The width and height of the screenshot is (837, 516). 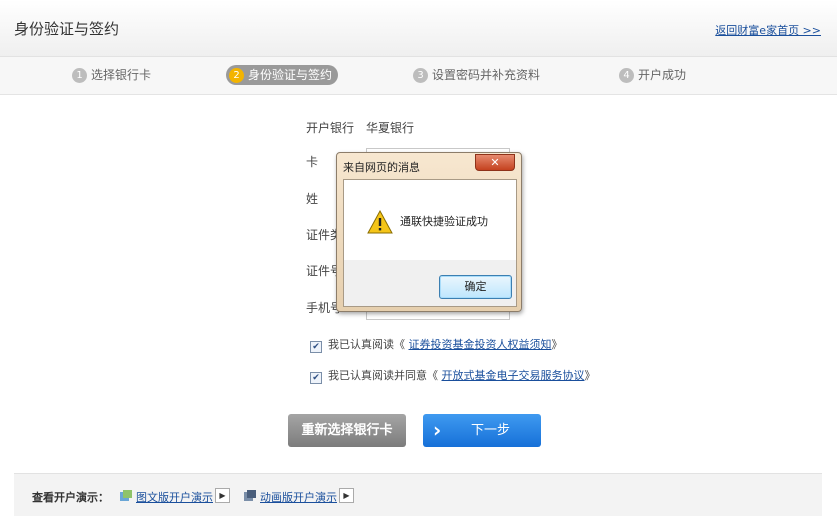 I want to click on page-title: 身份验证与签约, so click(x=67, y=29).